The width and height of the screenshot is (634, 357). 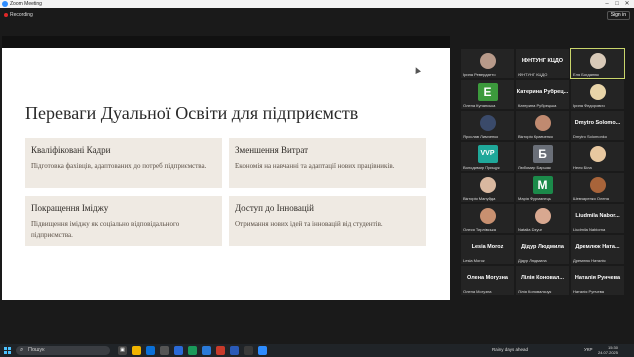 I want to click on participant-tile: Олена Могузна Олена Могузна, so click(x=487, y=280).